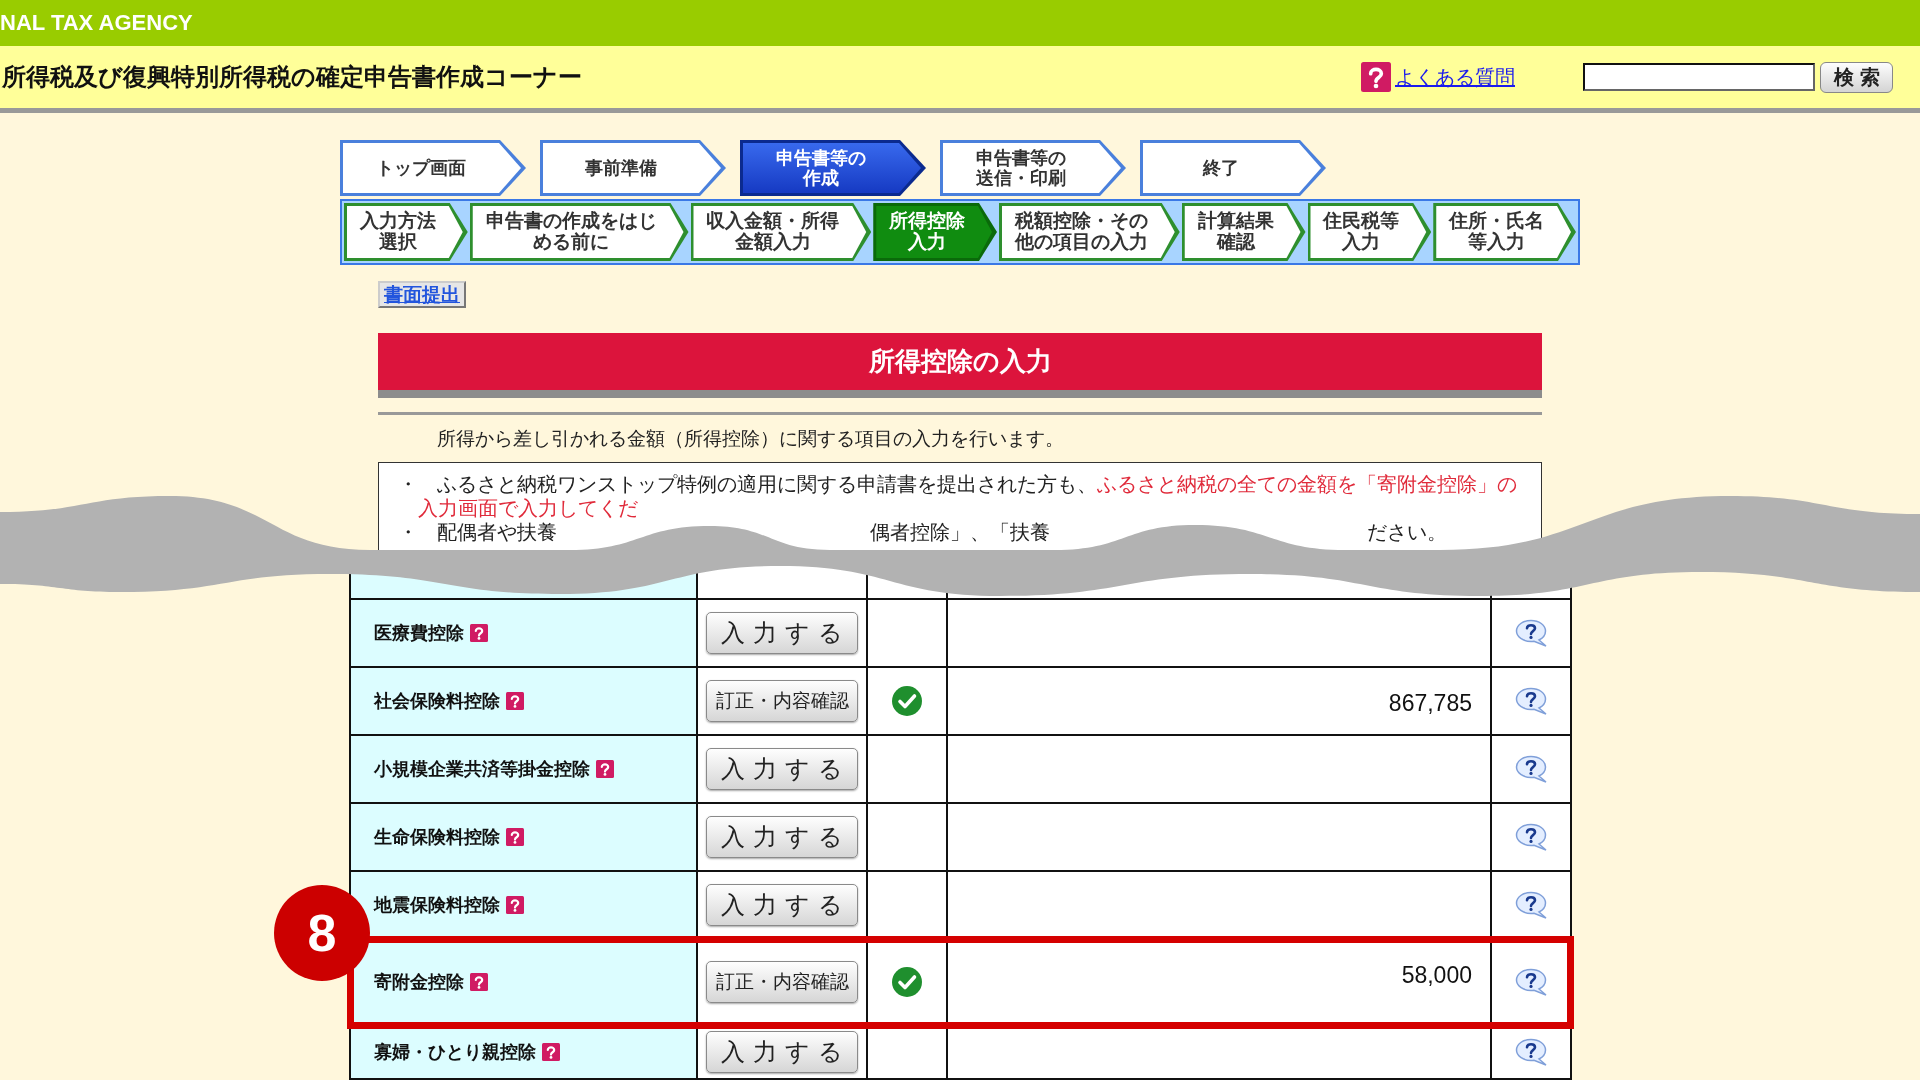  What do you see at coordinates (497, 533) in the screenshot?
I see `notice-text: 配偶者や扶養` at bounding box center [497, 533].